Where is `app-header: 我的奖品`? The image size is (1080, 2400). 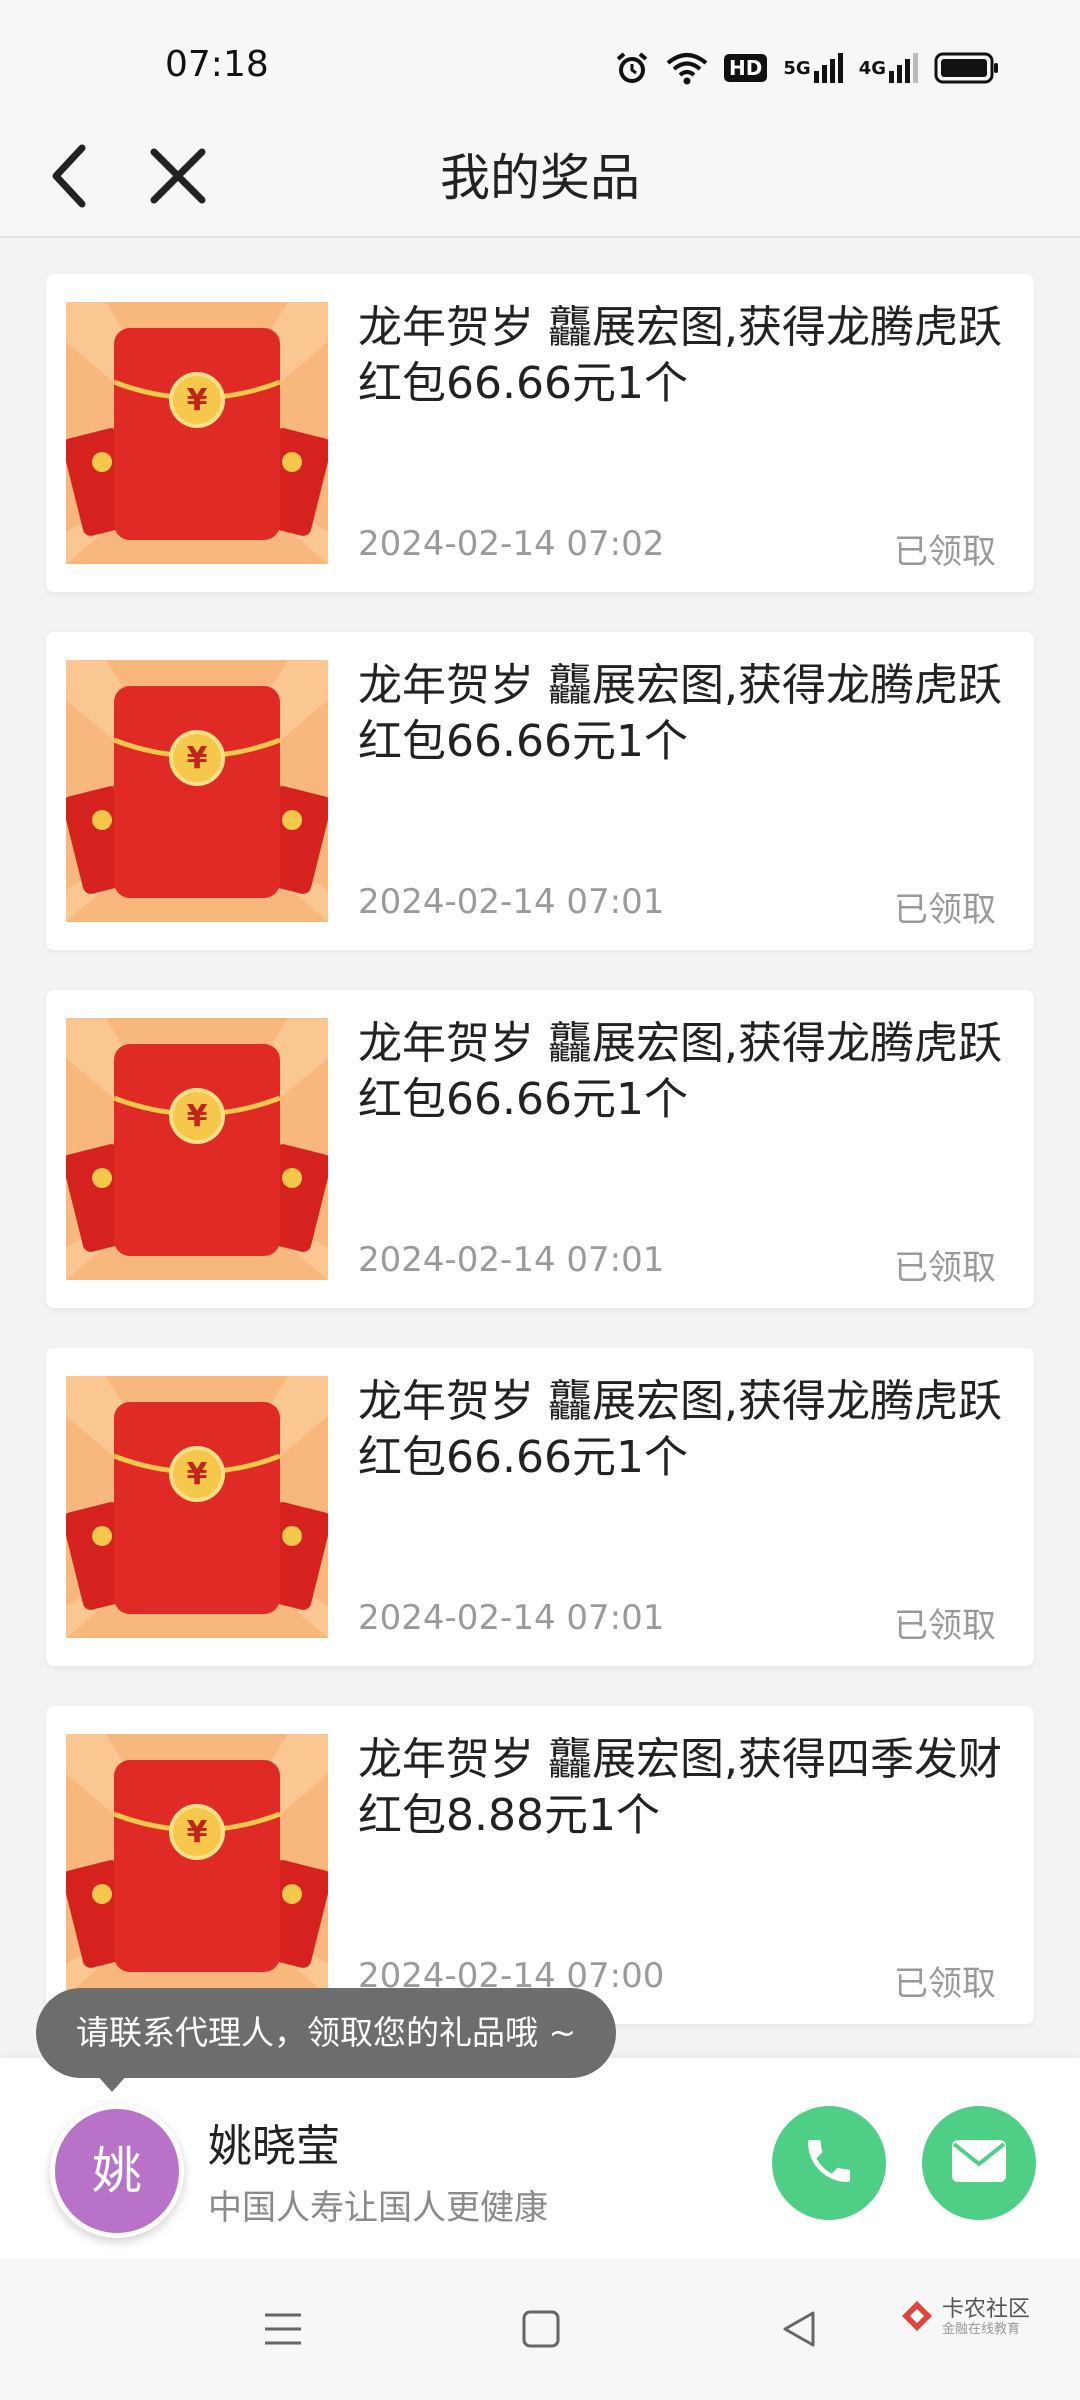
app-header: 我的奖品 is located at coordinates (540, 179).